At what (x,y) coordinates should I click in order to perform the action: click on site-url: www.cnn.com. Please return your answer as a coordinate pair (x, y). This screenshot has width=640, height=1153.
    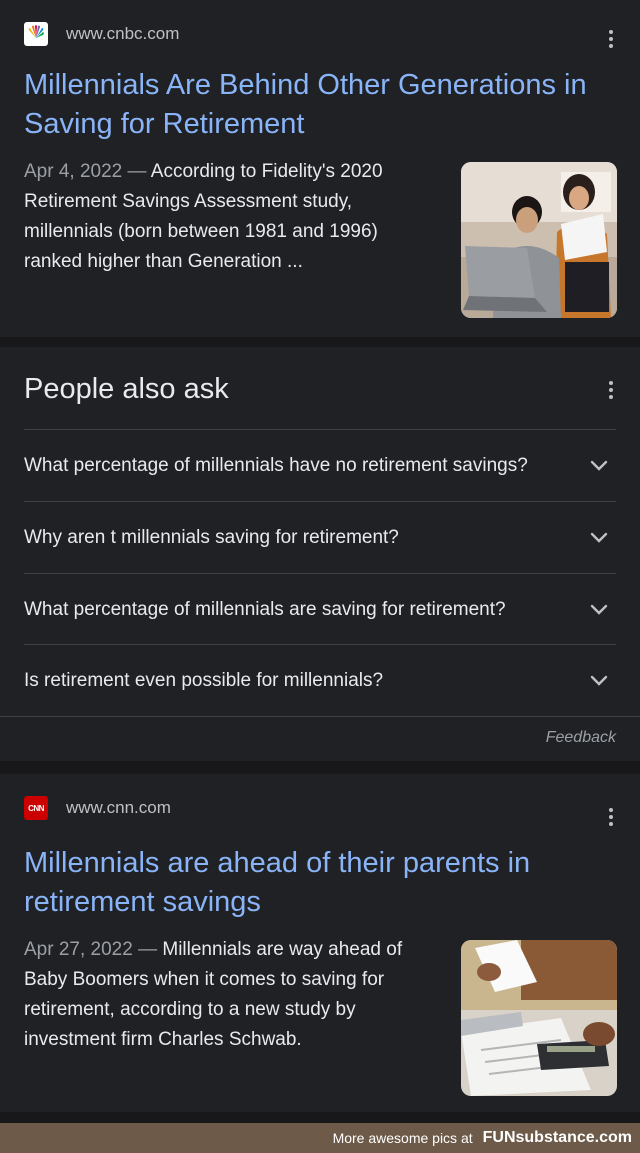
    Looking at the image, I should click on (118, 808).